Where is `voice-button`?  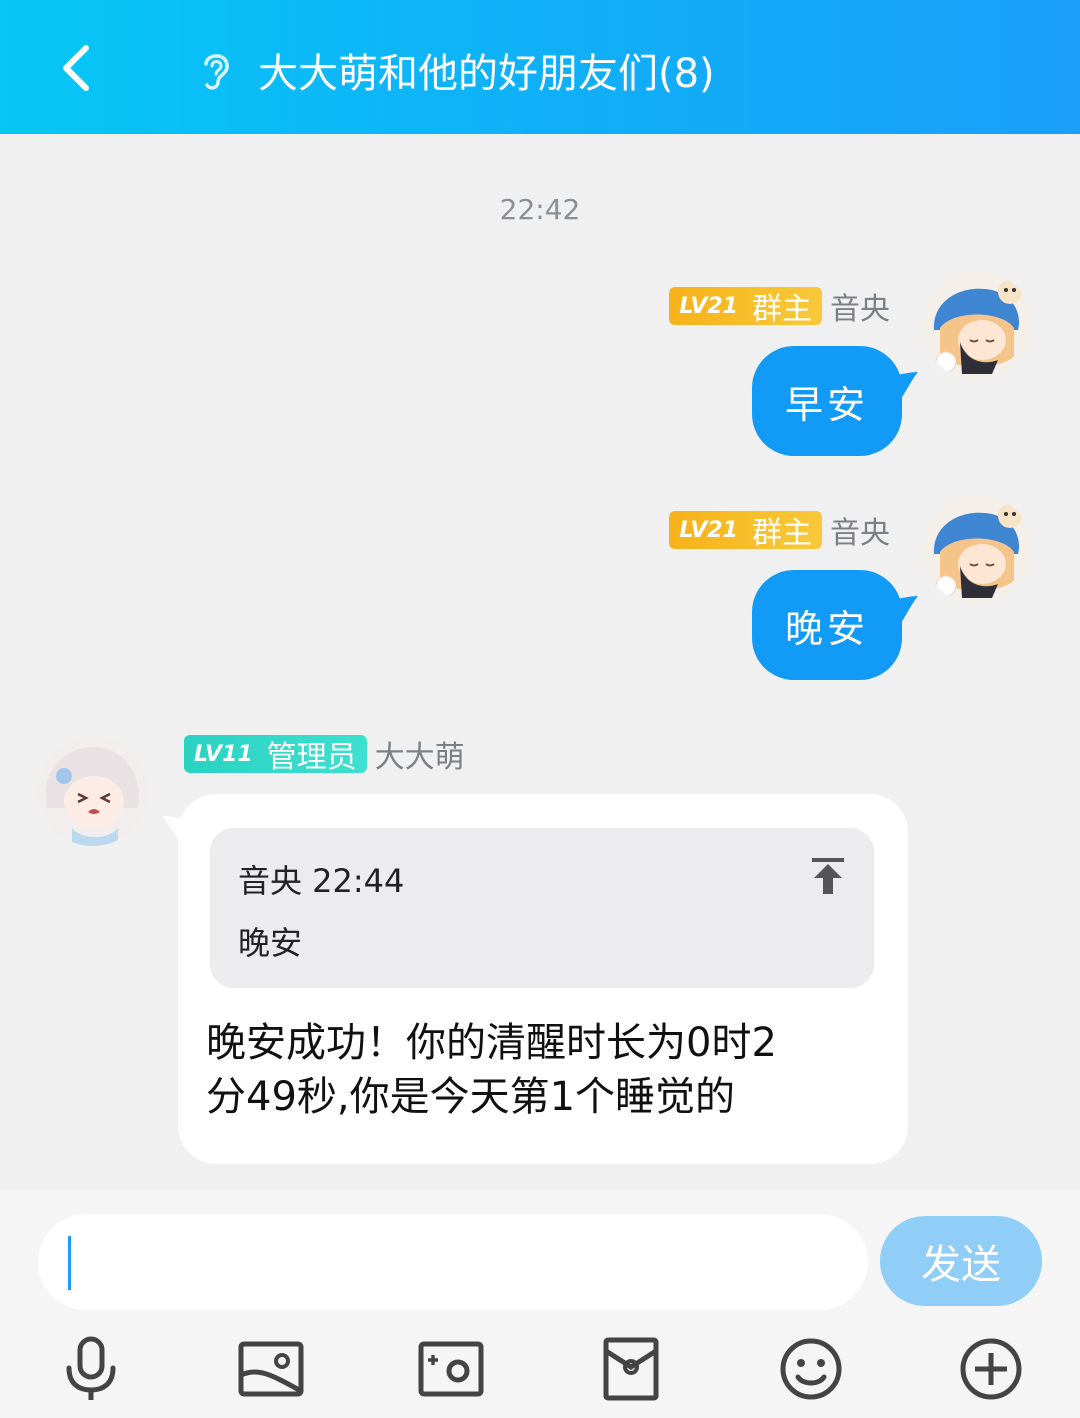 voice-button is located at coordinates (91, 1369).